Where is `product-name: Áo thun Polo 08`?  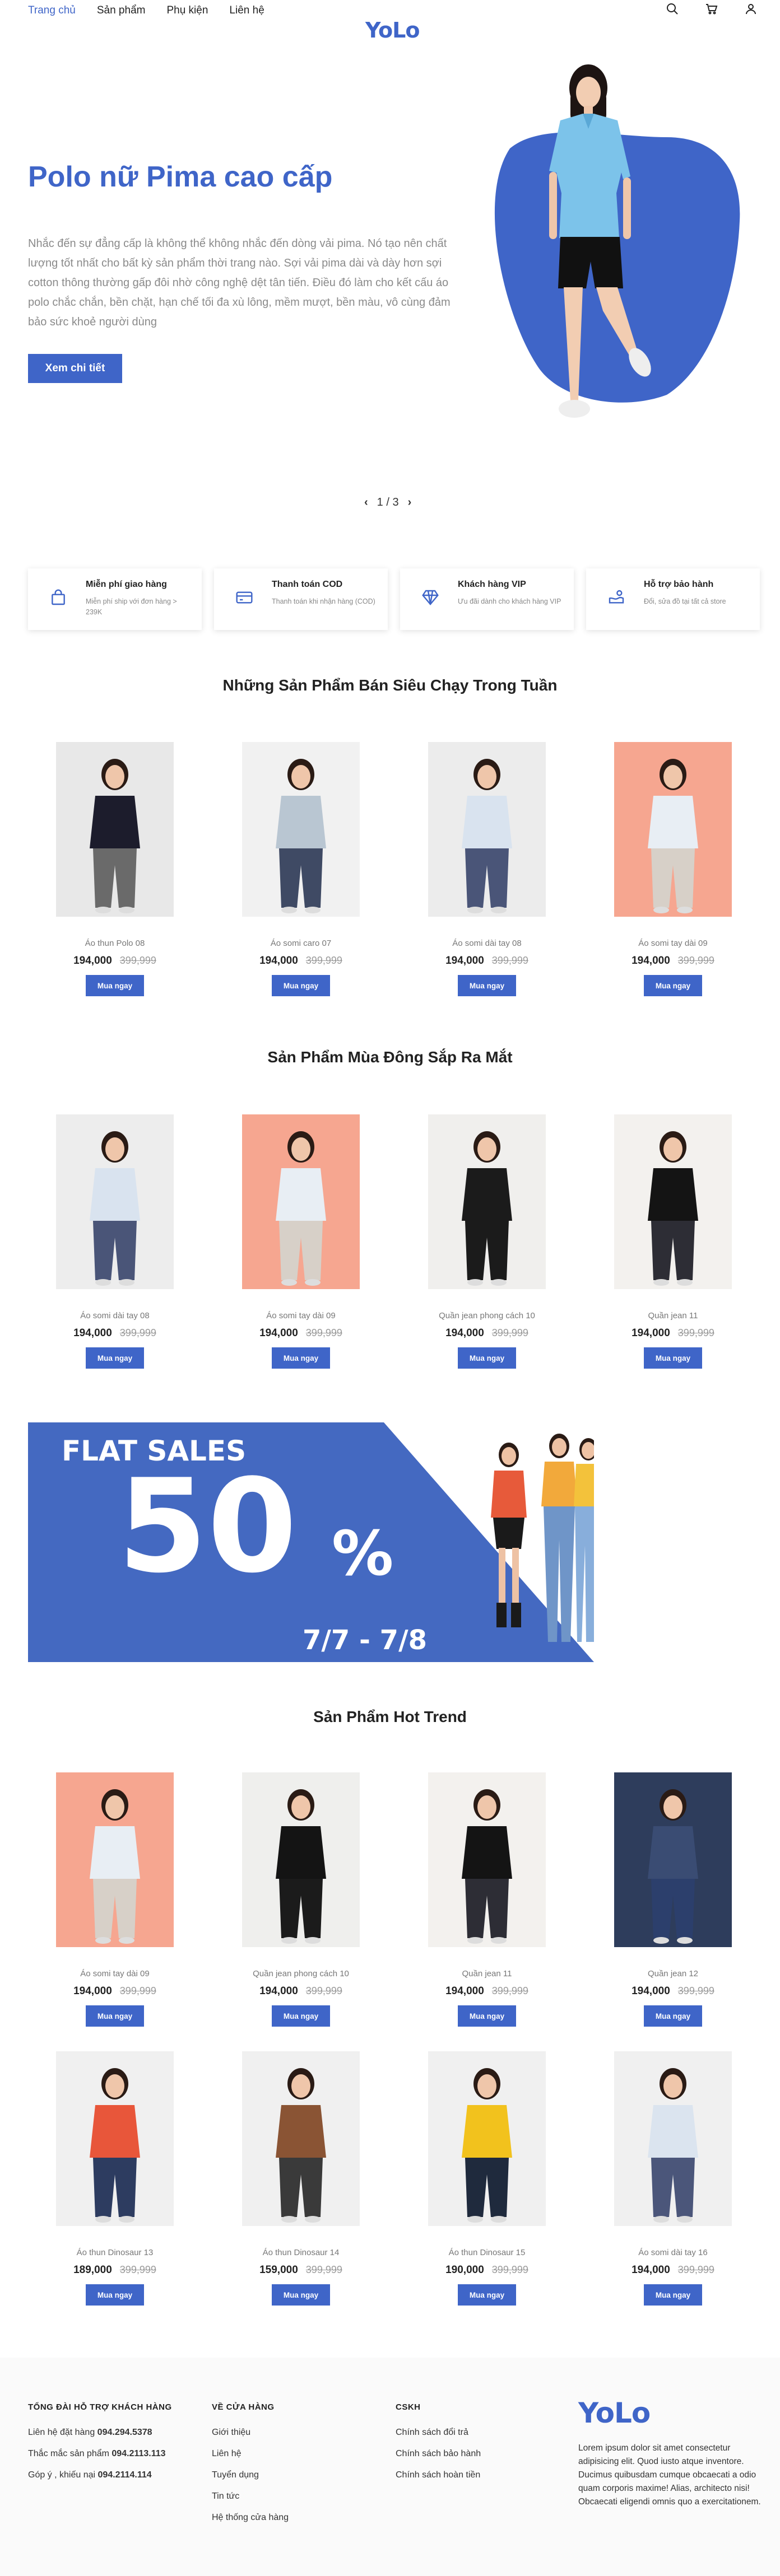
product-name: Áo thun Polo 08 is located at coordinates (115, 944).